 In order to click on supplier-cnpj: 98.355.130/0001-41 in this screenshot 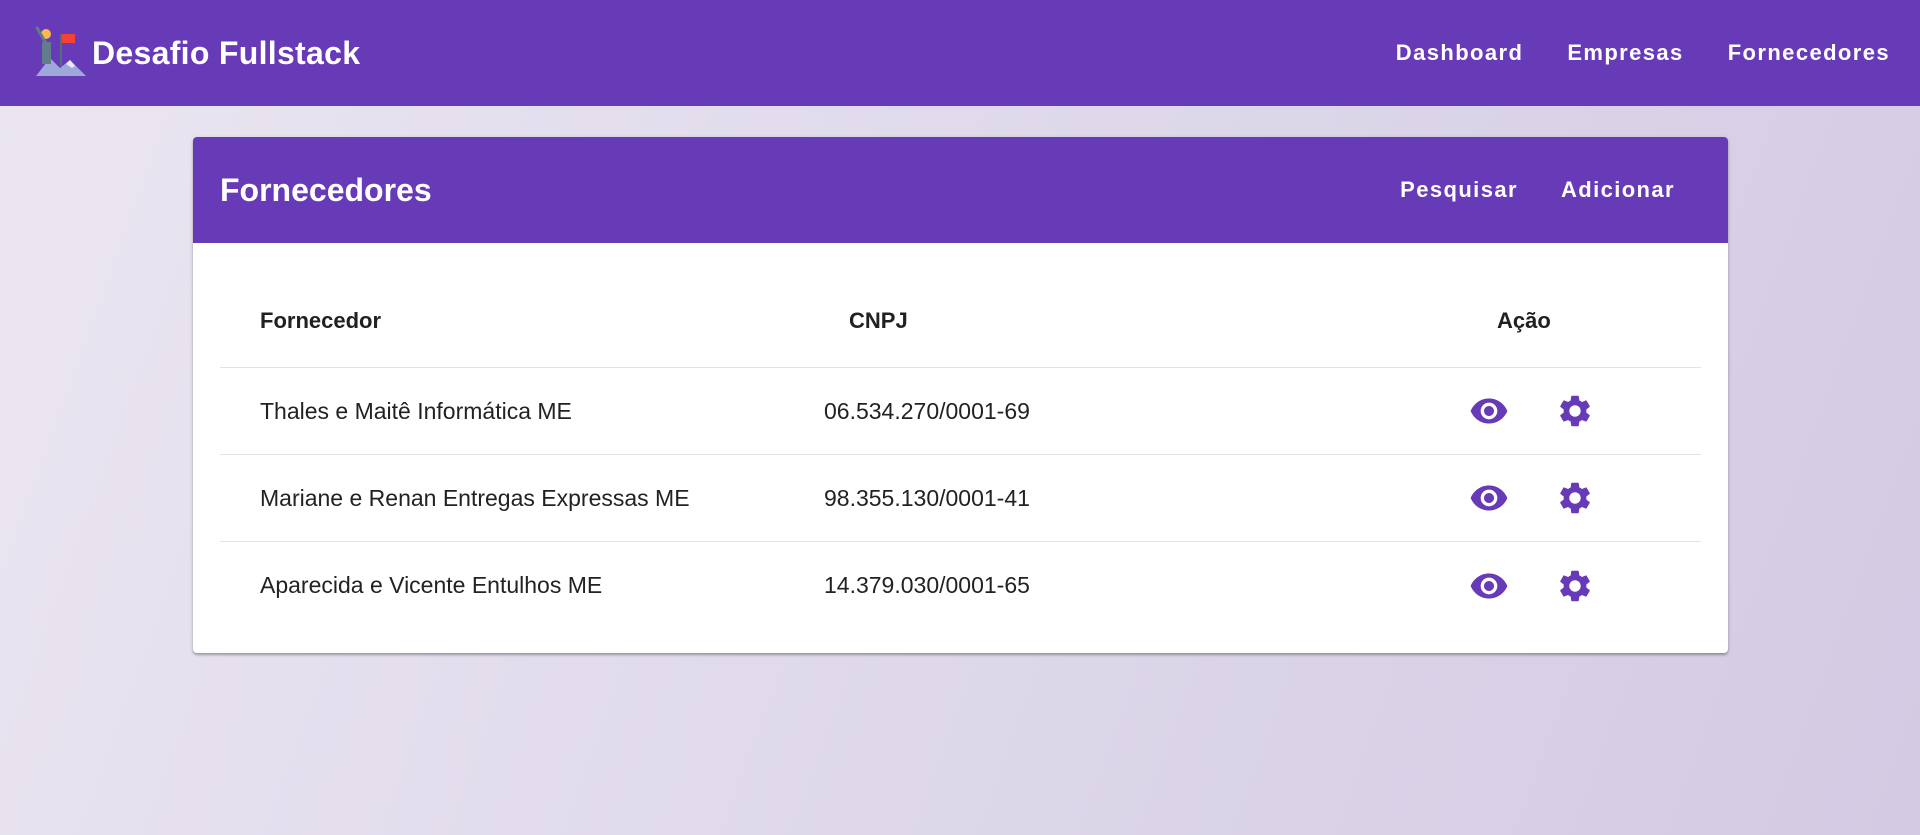, I will do `click(927, 497)`.